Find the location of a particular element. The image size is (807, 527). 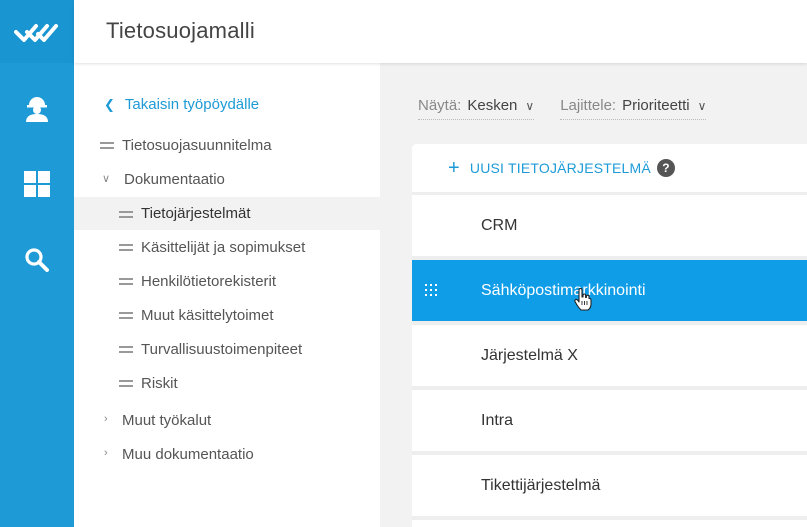

show-filter-label: Näytä: is located at coordinates (440, 105).